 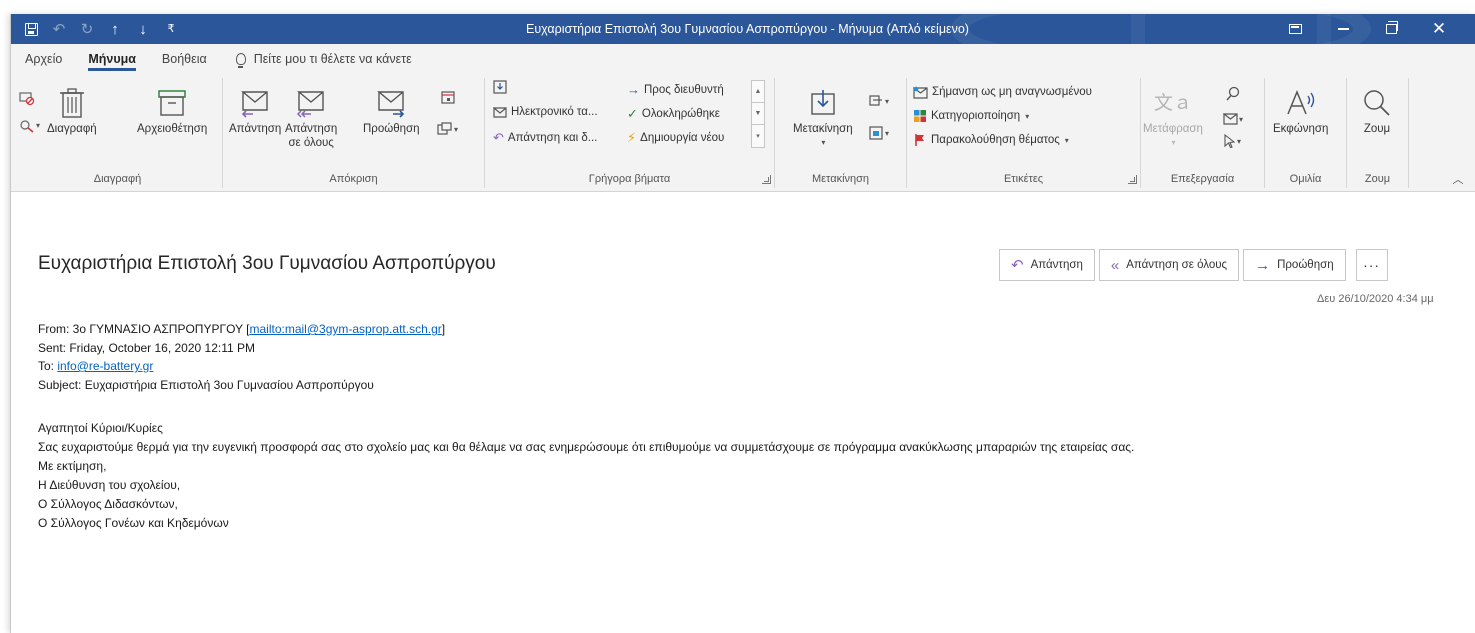 I want to click on tab-file: Αρχείο, so click(x=43, y=59).